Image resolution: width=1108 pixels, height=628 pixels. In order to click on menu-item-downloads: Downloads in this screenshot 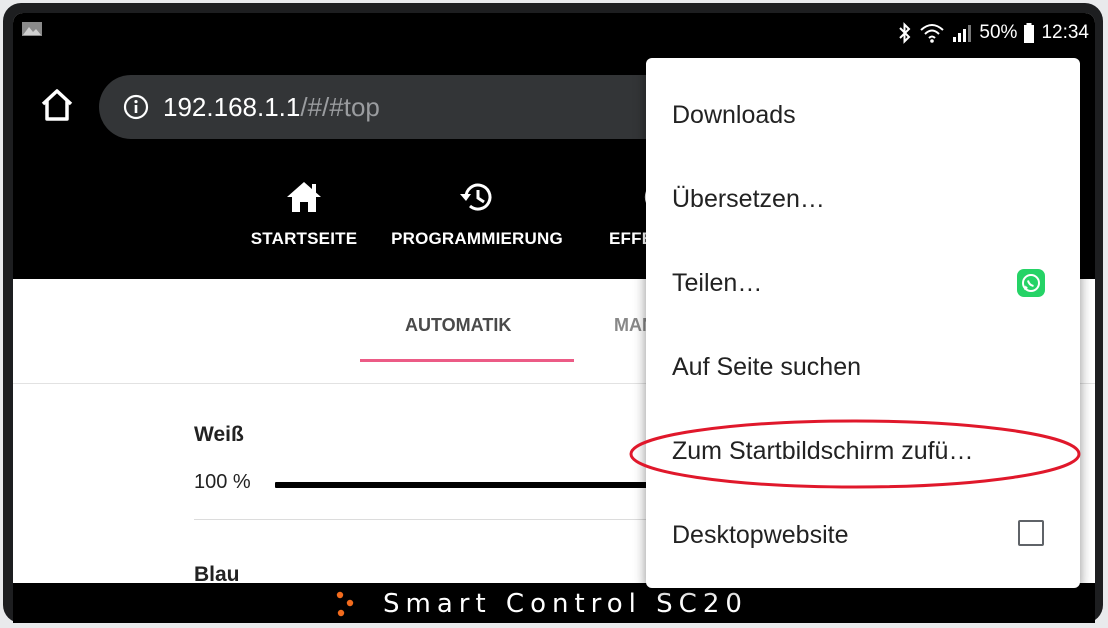, I will do `click(863, 114)`.